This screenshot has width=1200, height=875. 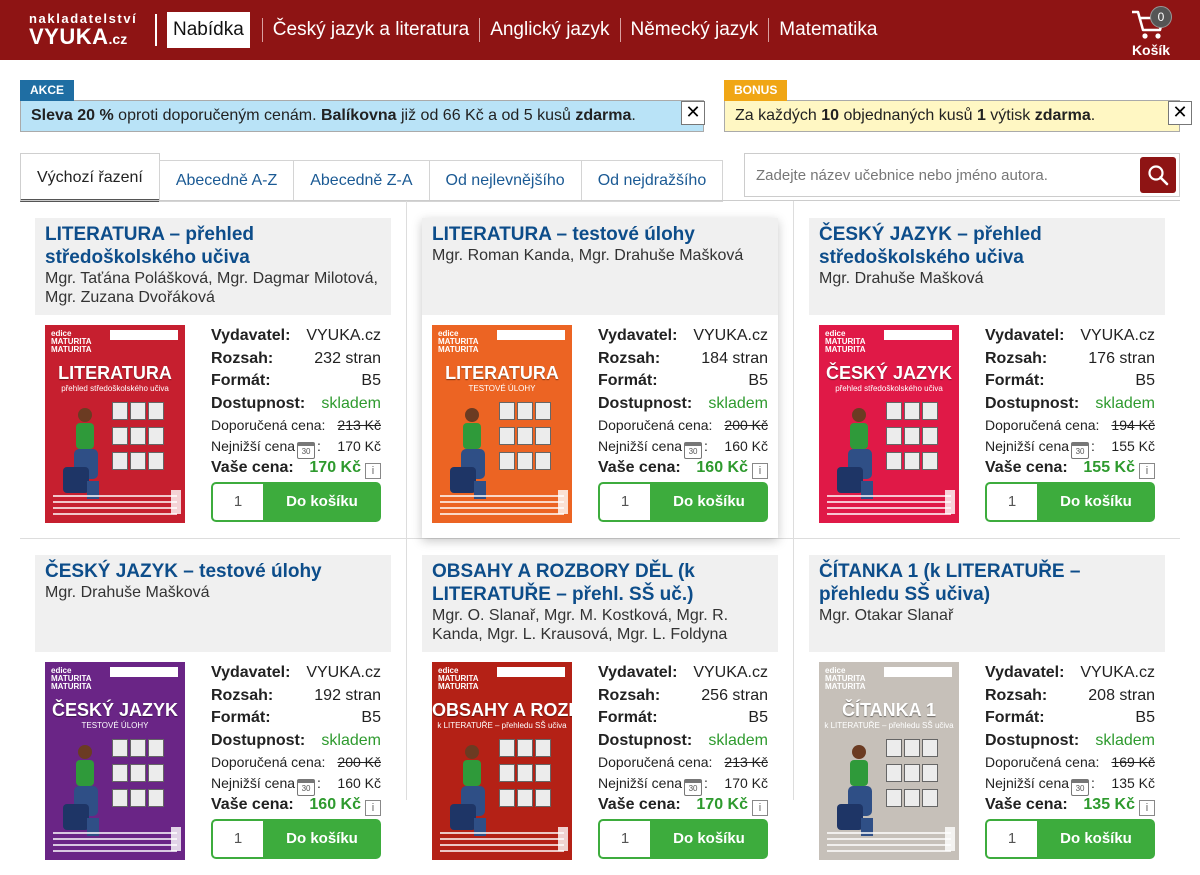 I want to click on cover-bullet-lines, so click(x=889, y=503).